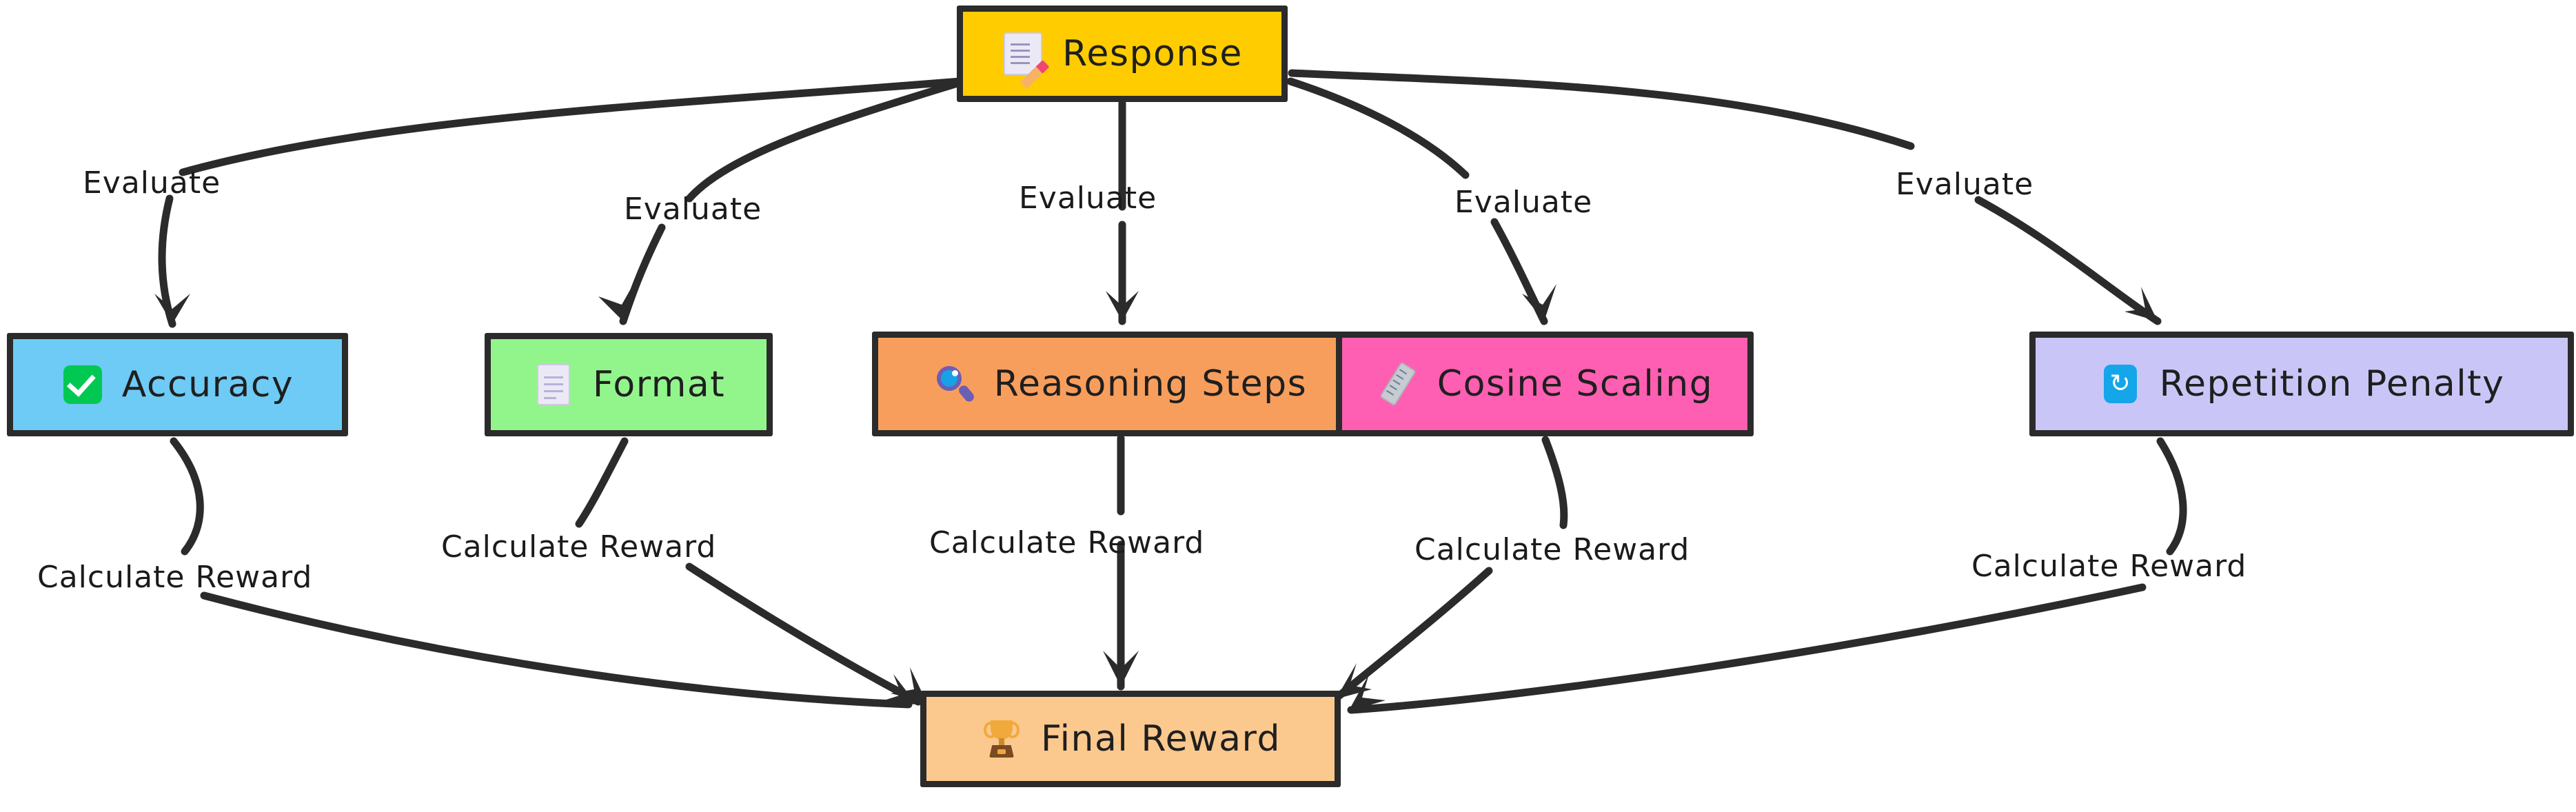 This screenshot has height=812, width=2576. Describe the element at coordinates (579, 547) in the screenshot. I see `edge-label-calculate-format: Calculate Reward` at that location.